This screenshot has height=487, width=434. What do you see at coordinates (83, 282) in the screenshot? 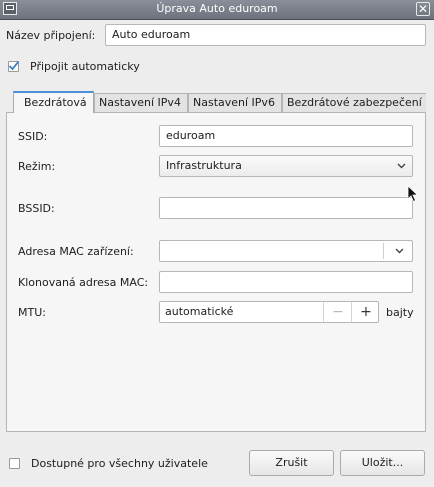
I see `cloned-mac-label: Klonovaná adresa MAC:` at bounding box center [83, 282].